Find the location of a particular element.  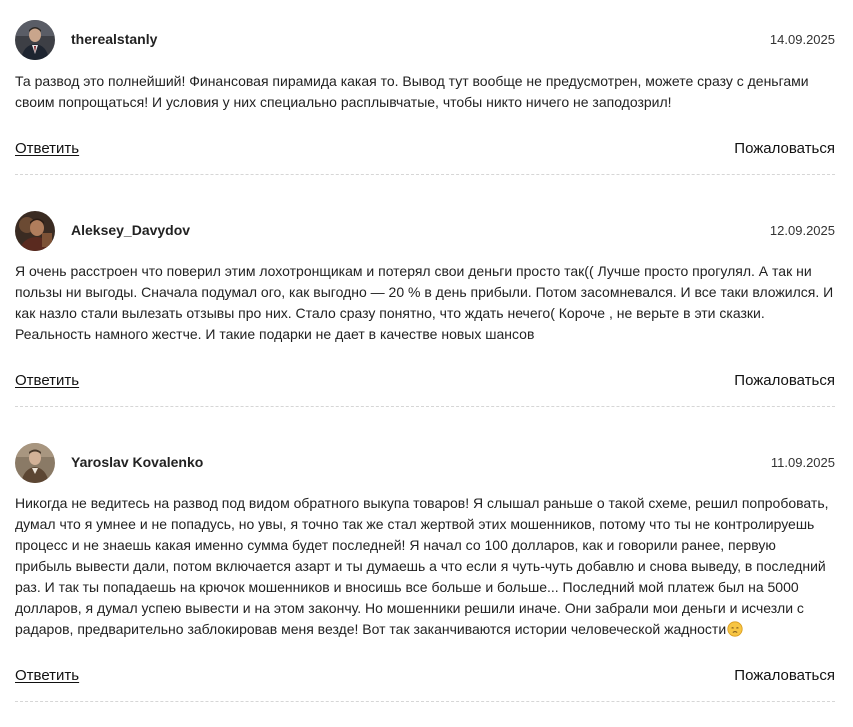

comment-header: Yaroslav Kovalenko 11.09.2025 is located at coordinates (425, 464).